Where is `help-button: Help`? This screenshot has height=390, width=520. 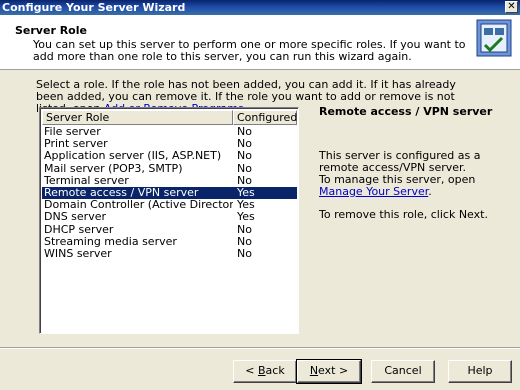 help-button: Help is located at coordinates (480, 371).